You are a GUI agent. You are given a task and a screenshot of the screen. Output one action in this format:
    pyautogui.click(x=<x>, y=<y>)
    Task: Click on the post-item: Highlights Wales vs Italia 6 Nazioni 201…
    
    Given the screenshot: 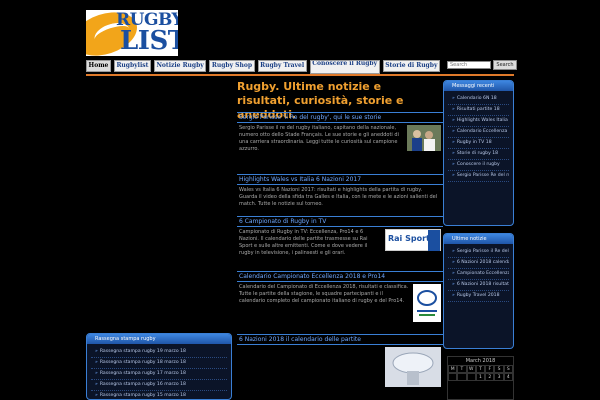 What is the action you would take?
    pyautogui.click(x=340, y=192)
    